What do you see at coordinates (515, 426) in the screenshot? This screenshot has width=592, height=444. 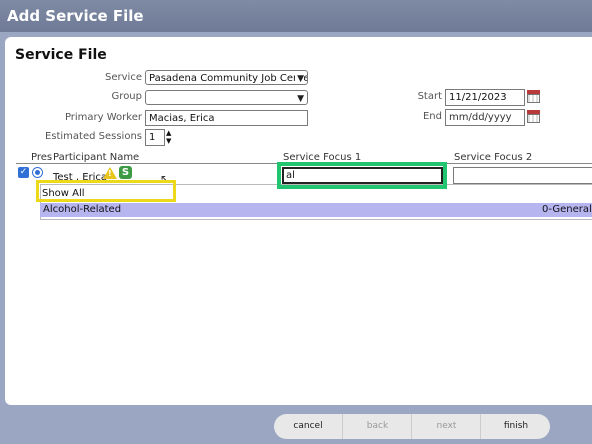 I see `finish-button: finish` at bounding box center [515, 426].